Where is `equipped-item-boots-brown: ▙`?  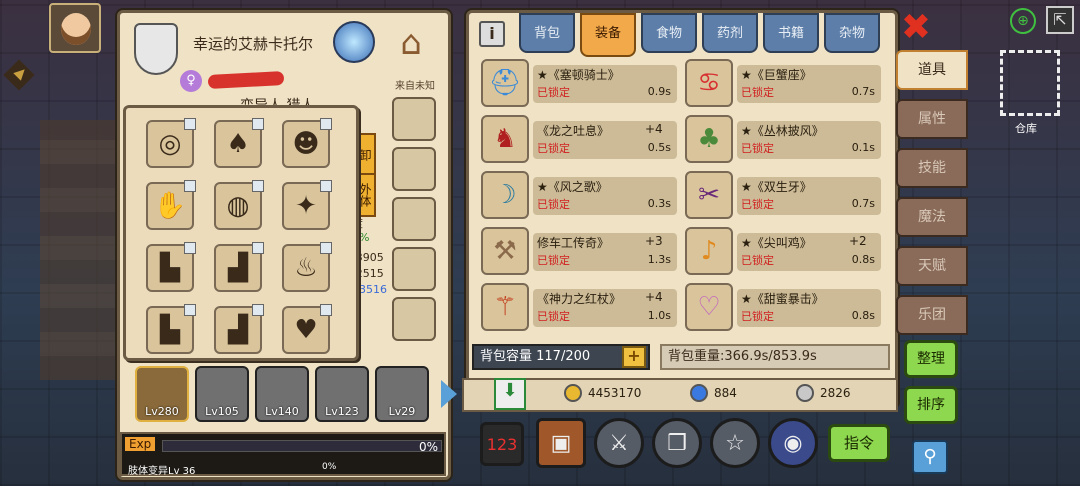 equipped-item-boots-brown: ▙ is located at coordinates (171, 329).